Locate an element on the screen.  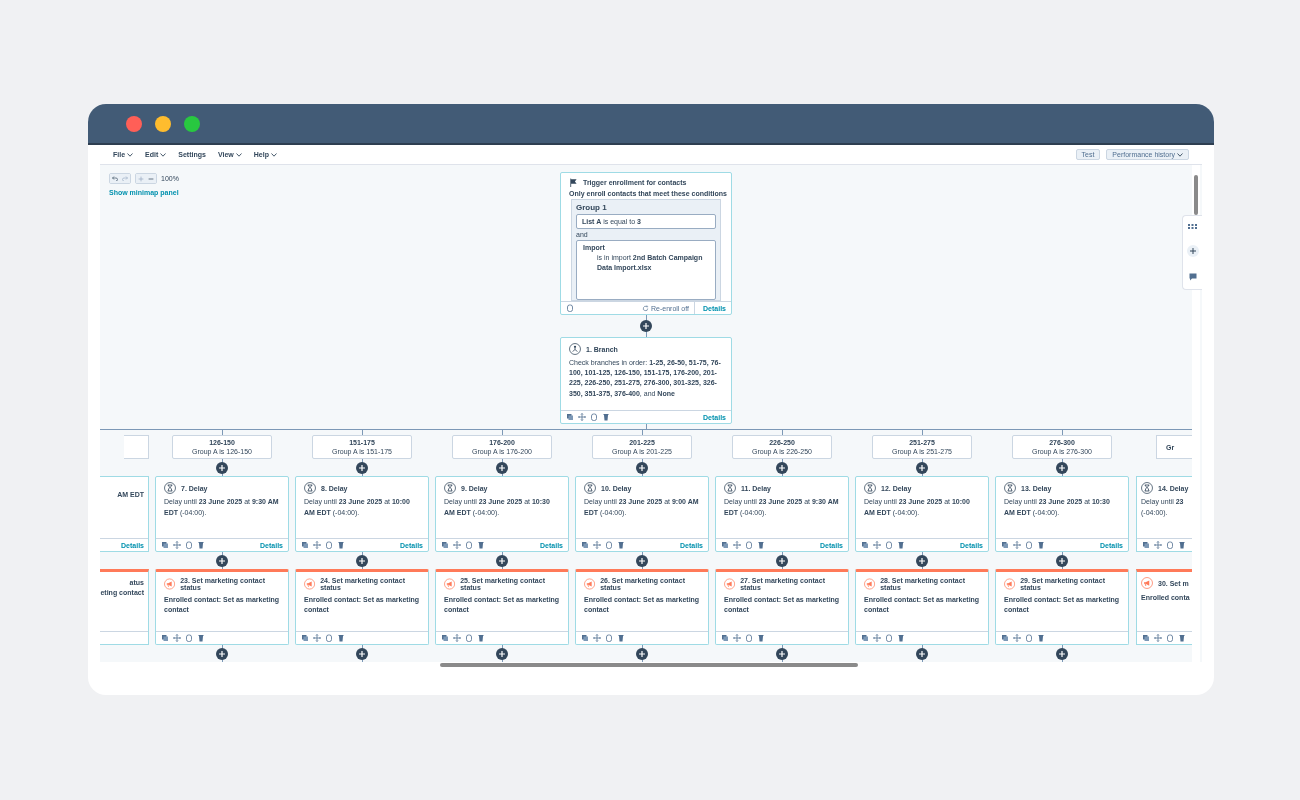
undo-button is located at coordinates (115, 178).